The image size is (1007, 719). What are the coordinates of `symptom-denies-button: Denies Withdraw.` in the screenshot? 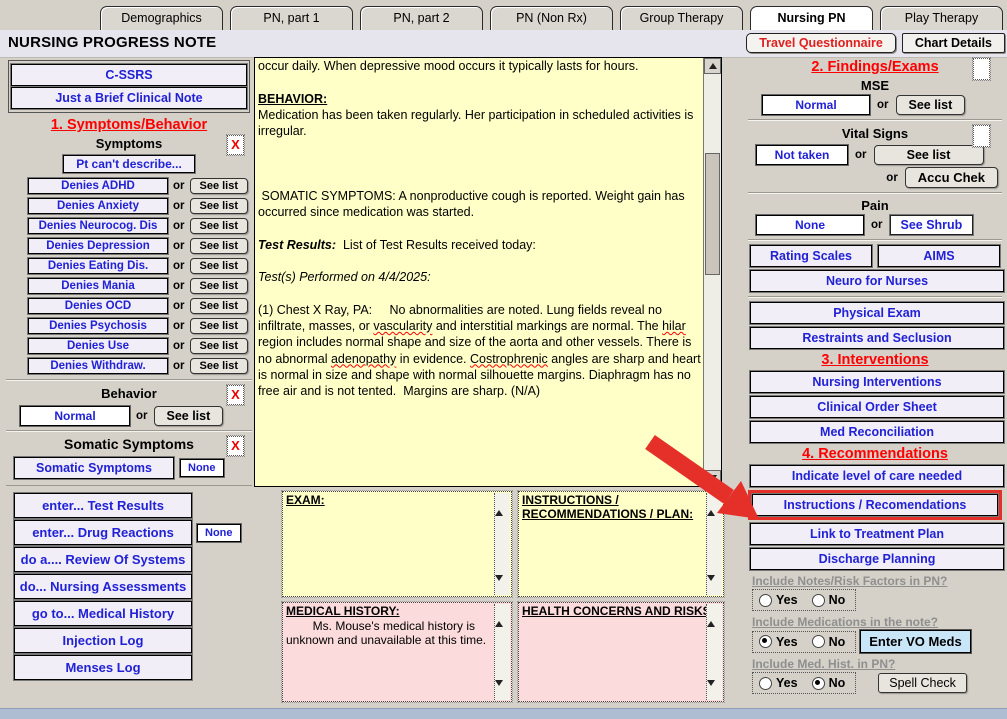 It's located at (98, 365).